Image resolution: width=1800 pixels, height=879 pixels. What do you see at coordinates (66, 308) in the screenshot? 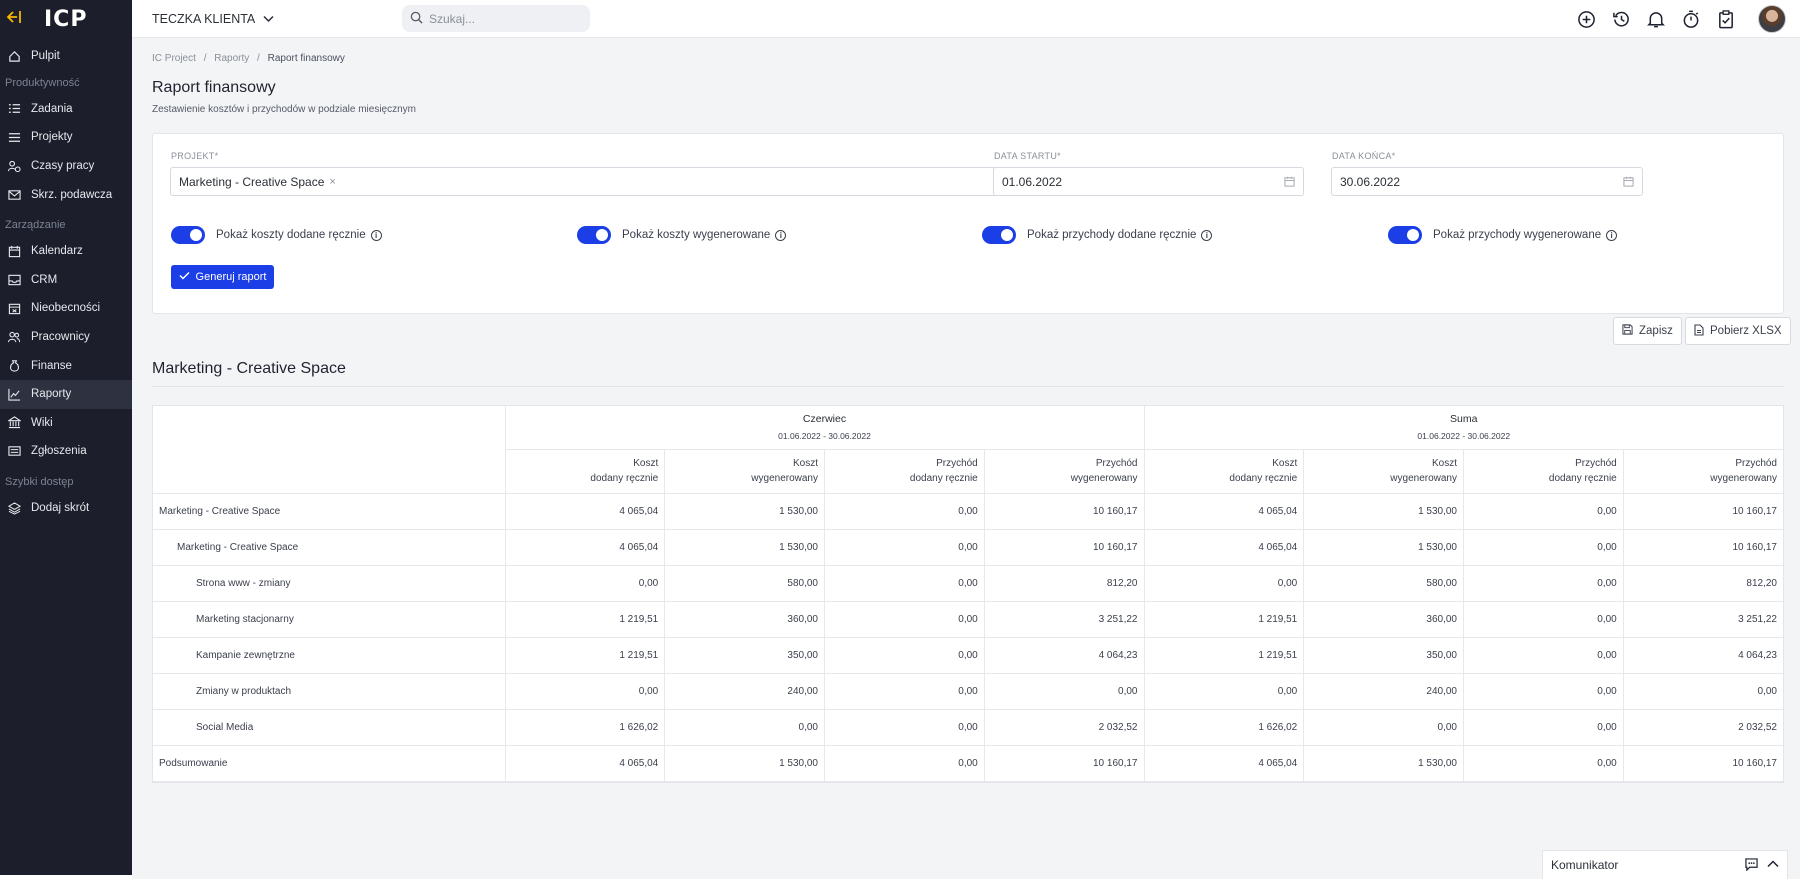
I see `sidebar-item-nieobecnosci: Nieobecności` at bounding box center [66, 308].